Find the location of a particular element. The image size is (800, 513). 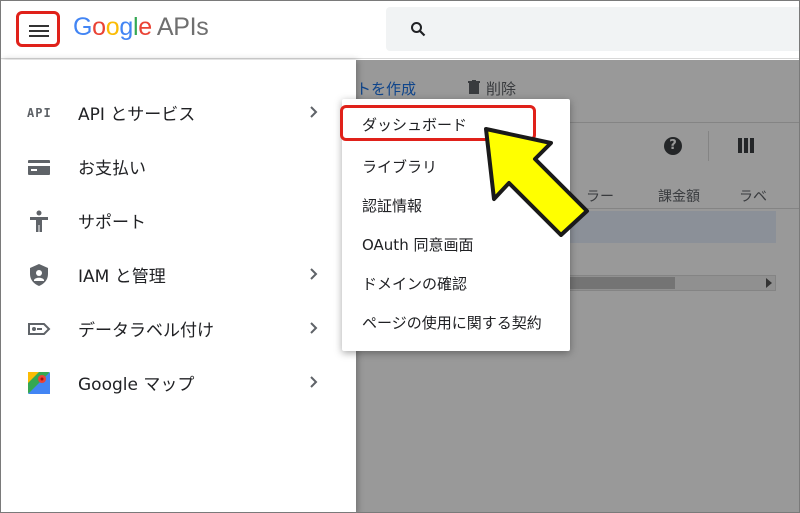

submenu-item-label: ライブラリ is located at coordinates (400, 167).